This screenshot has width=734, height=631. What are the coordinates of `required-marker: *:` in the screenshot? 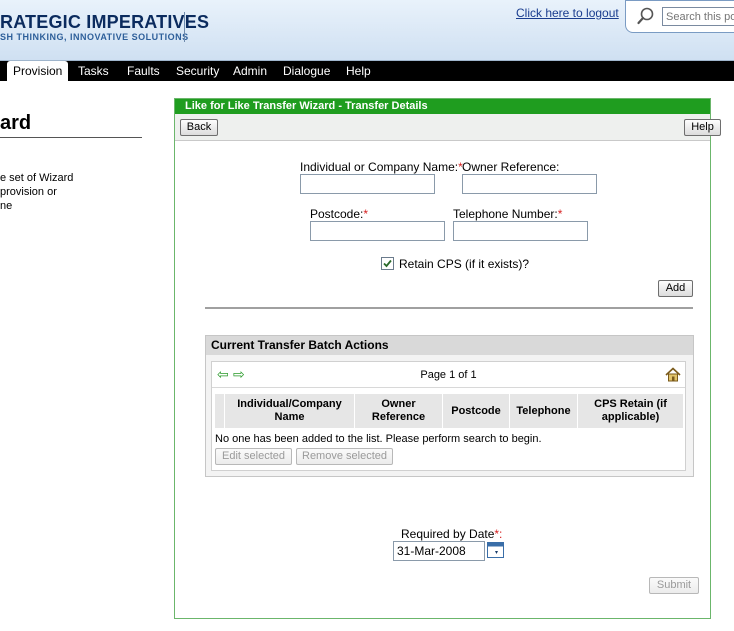 It's located at (498, 534).